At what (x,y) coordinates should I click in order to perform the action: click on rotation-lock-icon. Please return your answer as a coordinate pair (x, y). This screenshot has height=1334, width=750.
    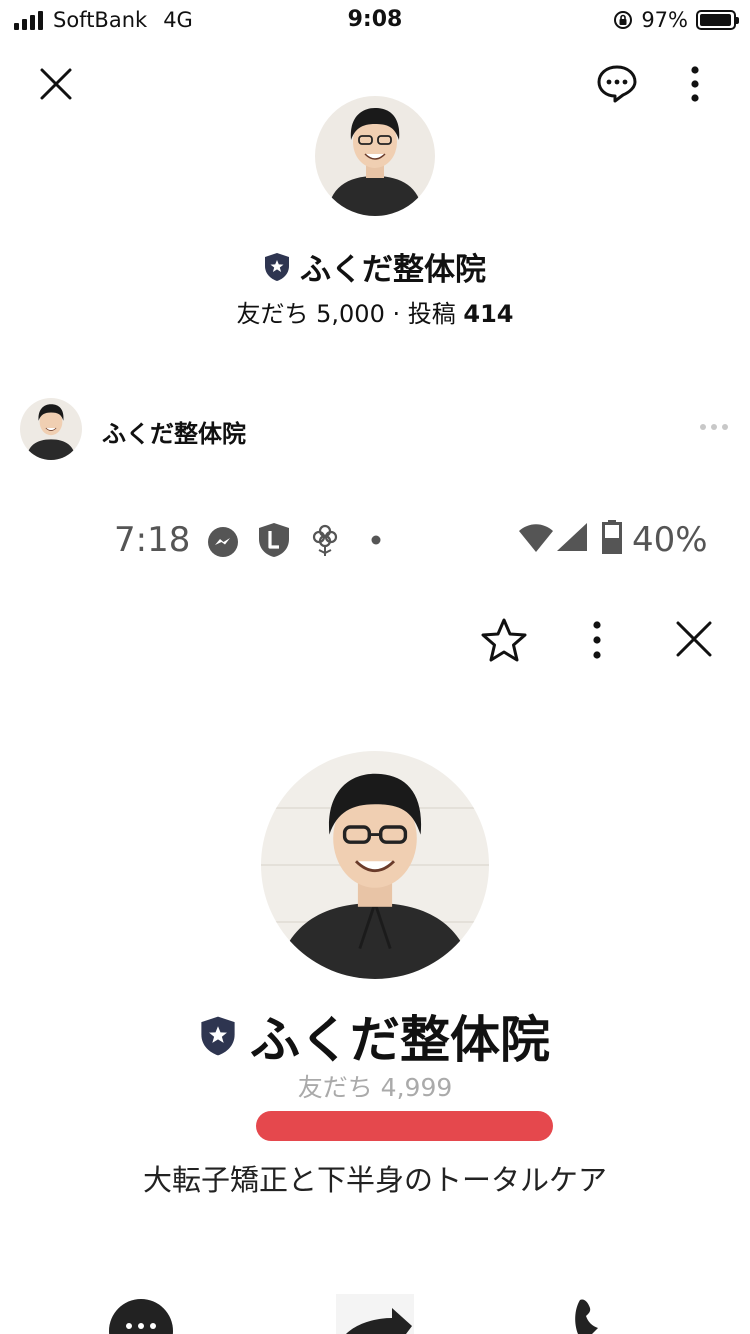
    Looking at the image, I should click on (623, 20).